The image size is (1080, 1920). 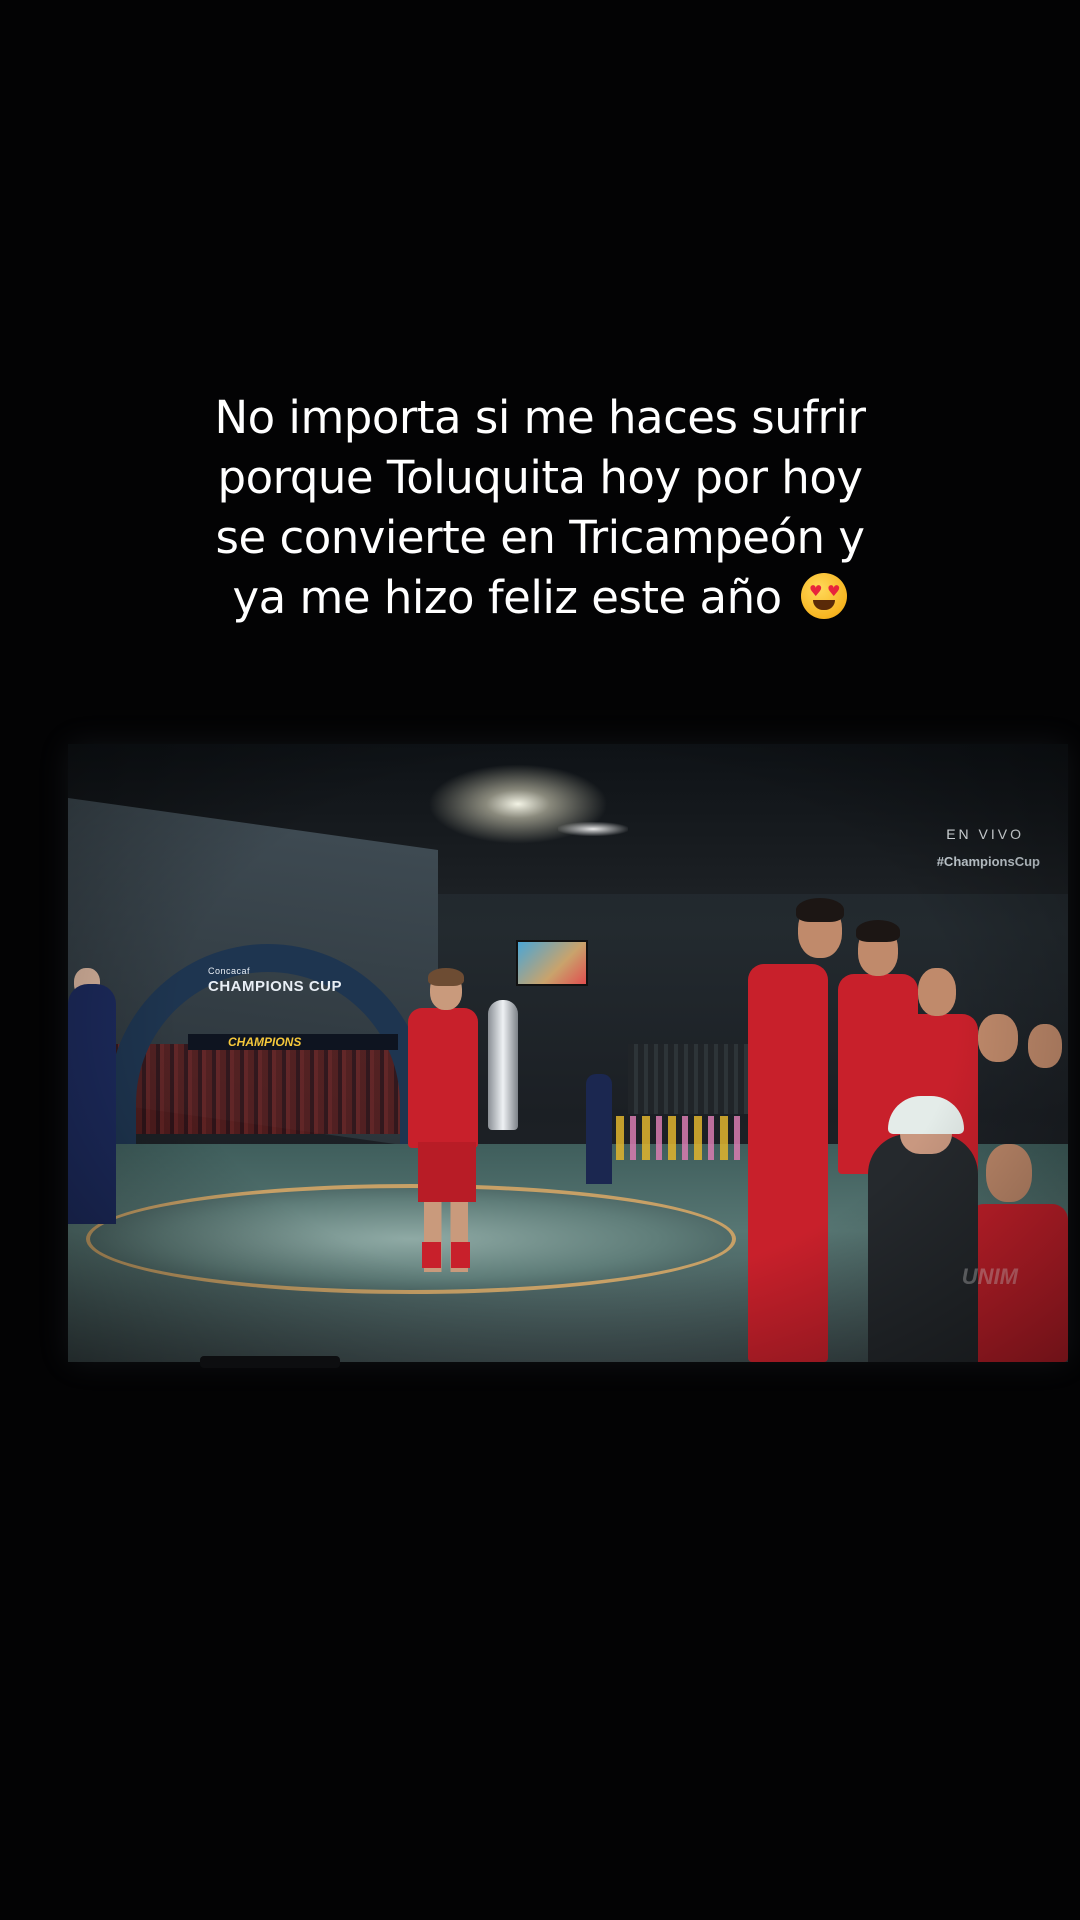 I want to click on player-with-trophy, so click(x=443, y=1120).